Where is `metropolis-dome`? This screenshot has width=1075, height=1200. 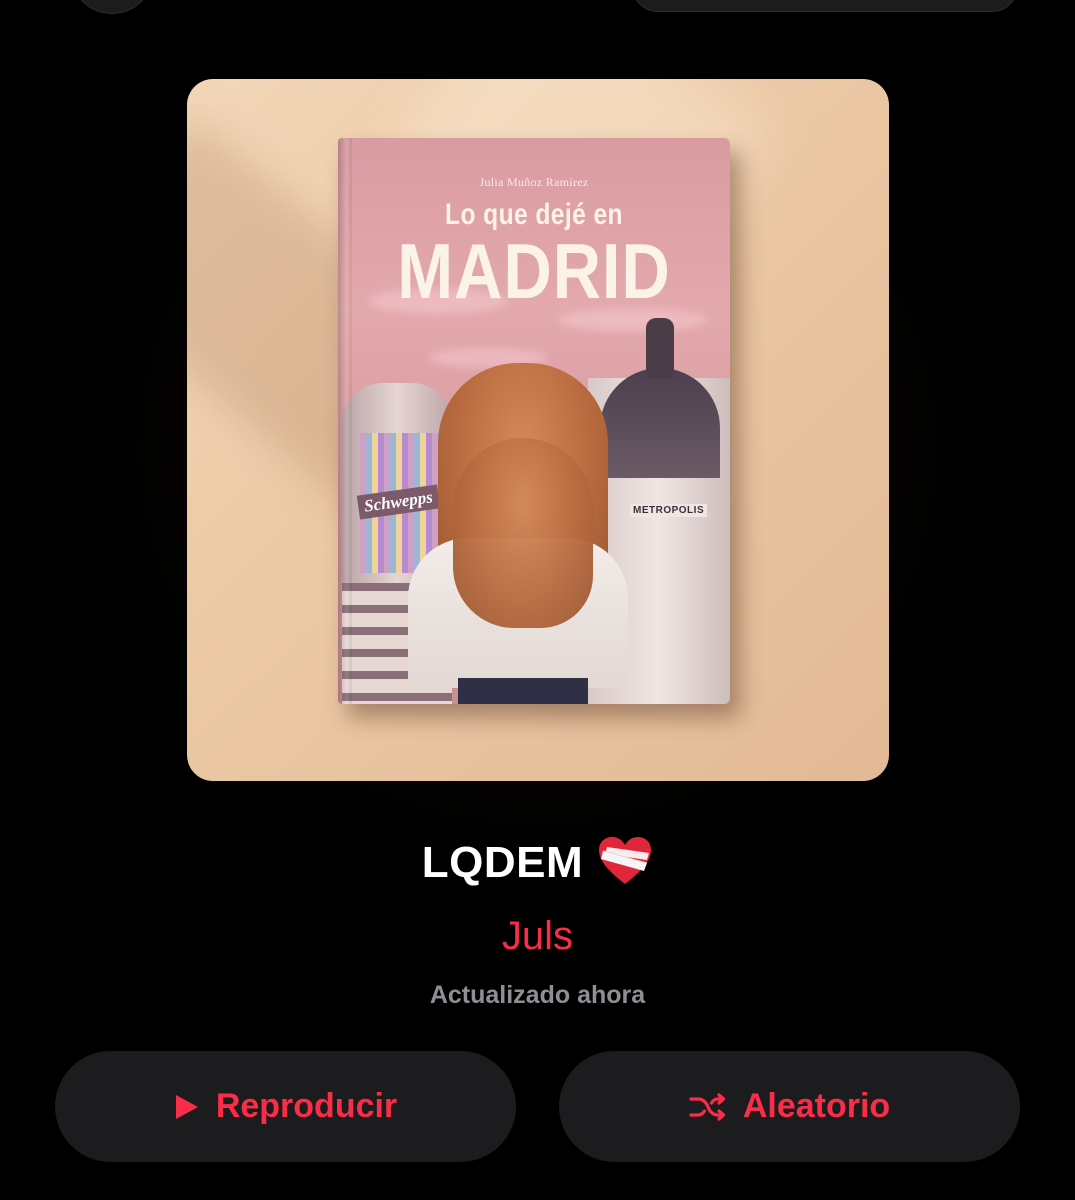
metropolis-dome is located at coordinates (660, 423).